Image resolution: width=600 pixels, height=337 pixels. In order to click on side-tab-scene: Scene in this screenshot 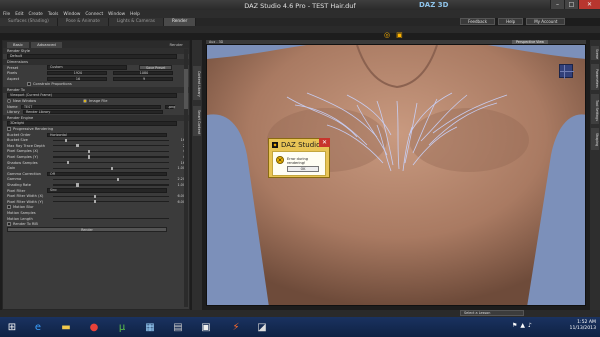, I will do `click(595, 53)`.